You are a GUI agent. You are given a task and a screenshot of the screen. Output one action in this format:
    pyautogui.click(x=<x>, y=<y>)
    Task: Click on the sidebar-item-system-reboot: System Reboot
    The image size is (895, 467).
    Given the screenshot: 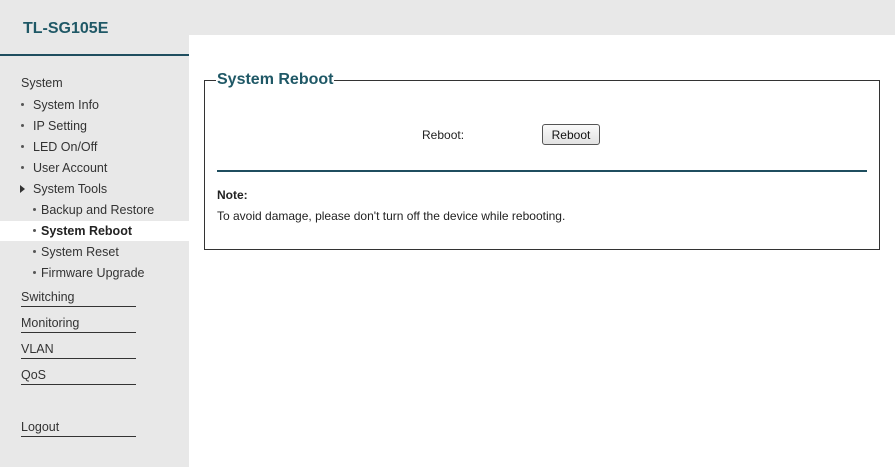 What is the action you would take?
    pyautogui.click(x=82, y=231)
    